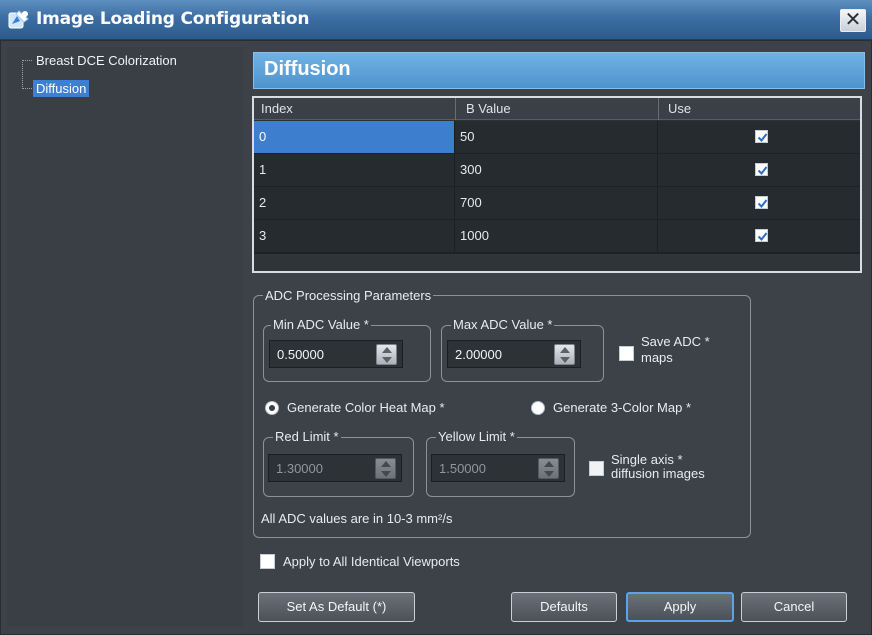 Image resolution: width=872 pixels, height=635 pixels. I want to click on cell-index: 0, so click(354, 137).